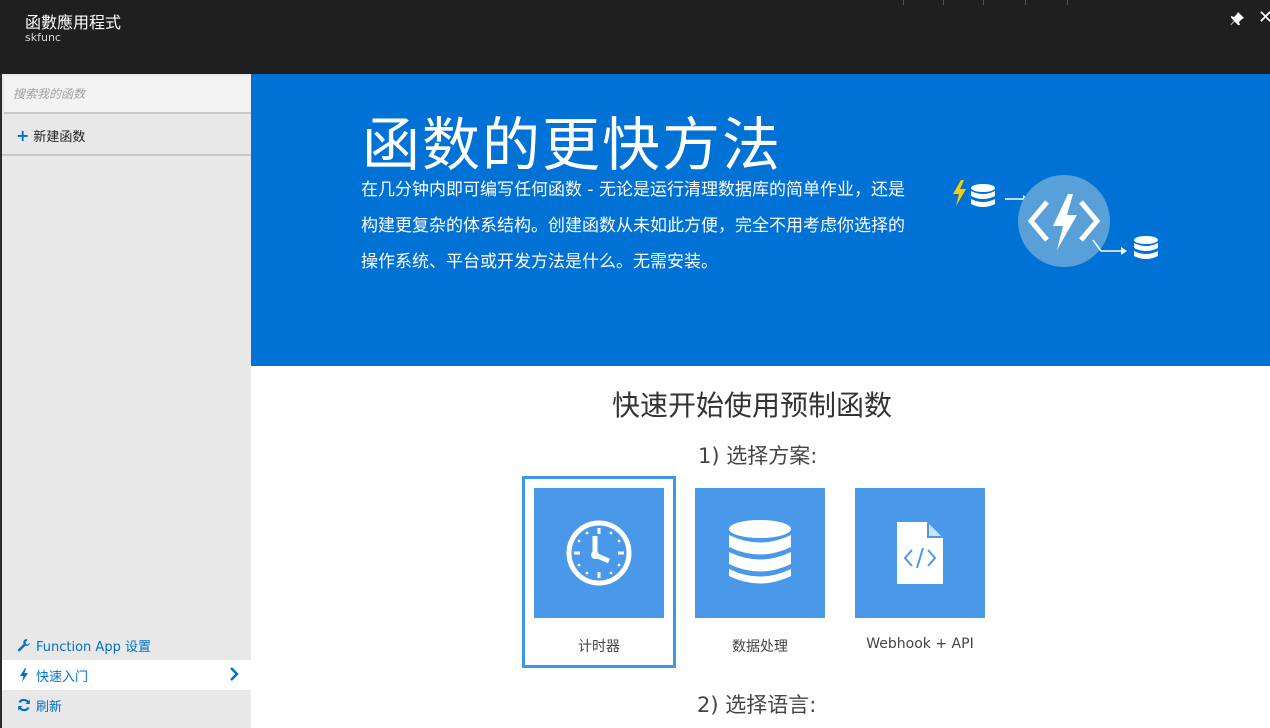 This screenshot has width=1270, height=728. I want to click on function-app-settings-link: Function App 设置, so click(126, 645).